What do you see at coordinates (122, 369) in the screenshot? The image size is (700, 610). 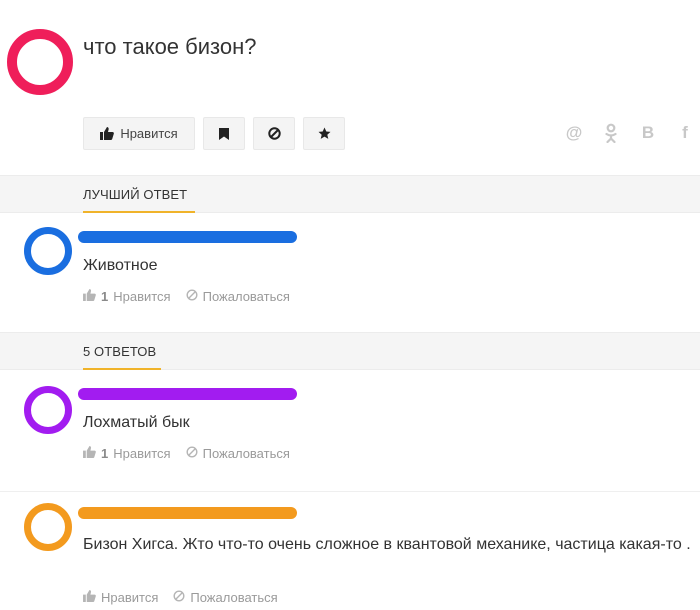 I see `answers-underline` at bounding box center [122, 369].